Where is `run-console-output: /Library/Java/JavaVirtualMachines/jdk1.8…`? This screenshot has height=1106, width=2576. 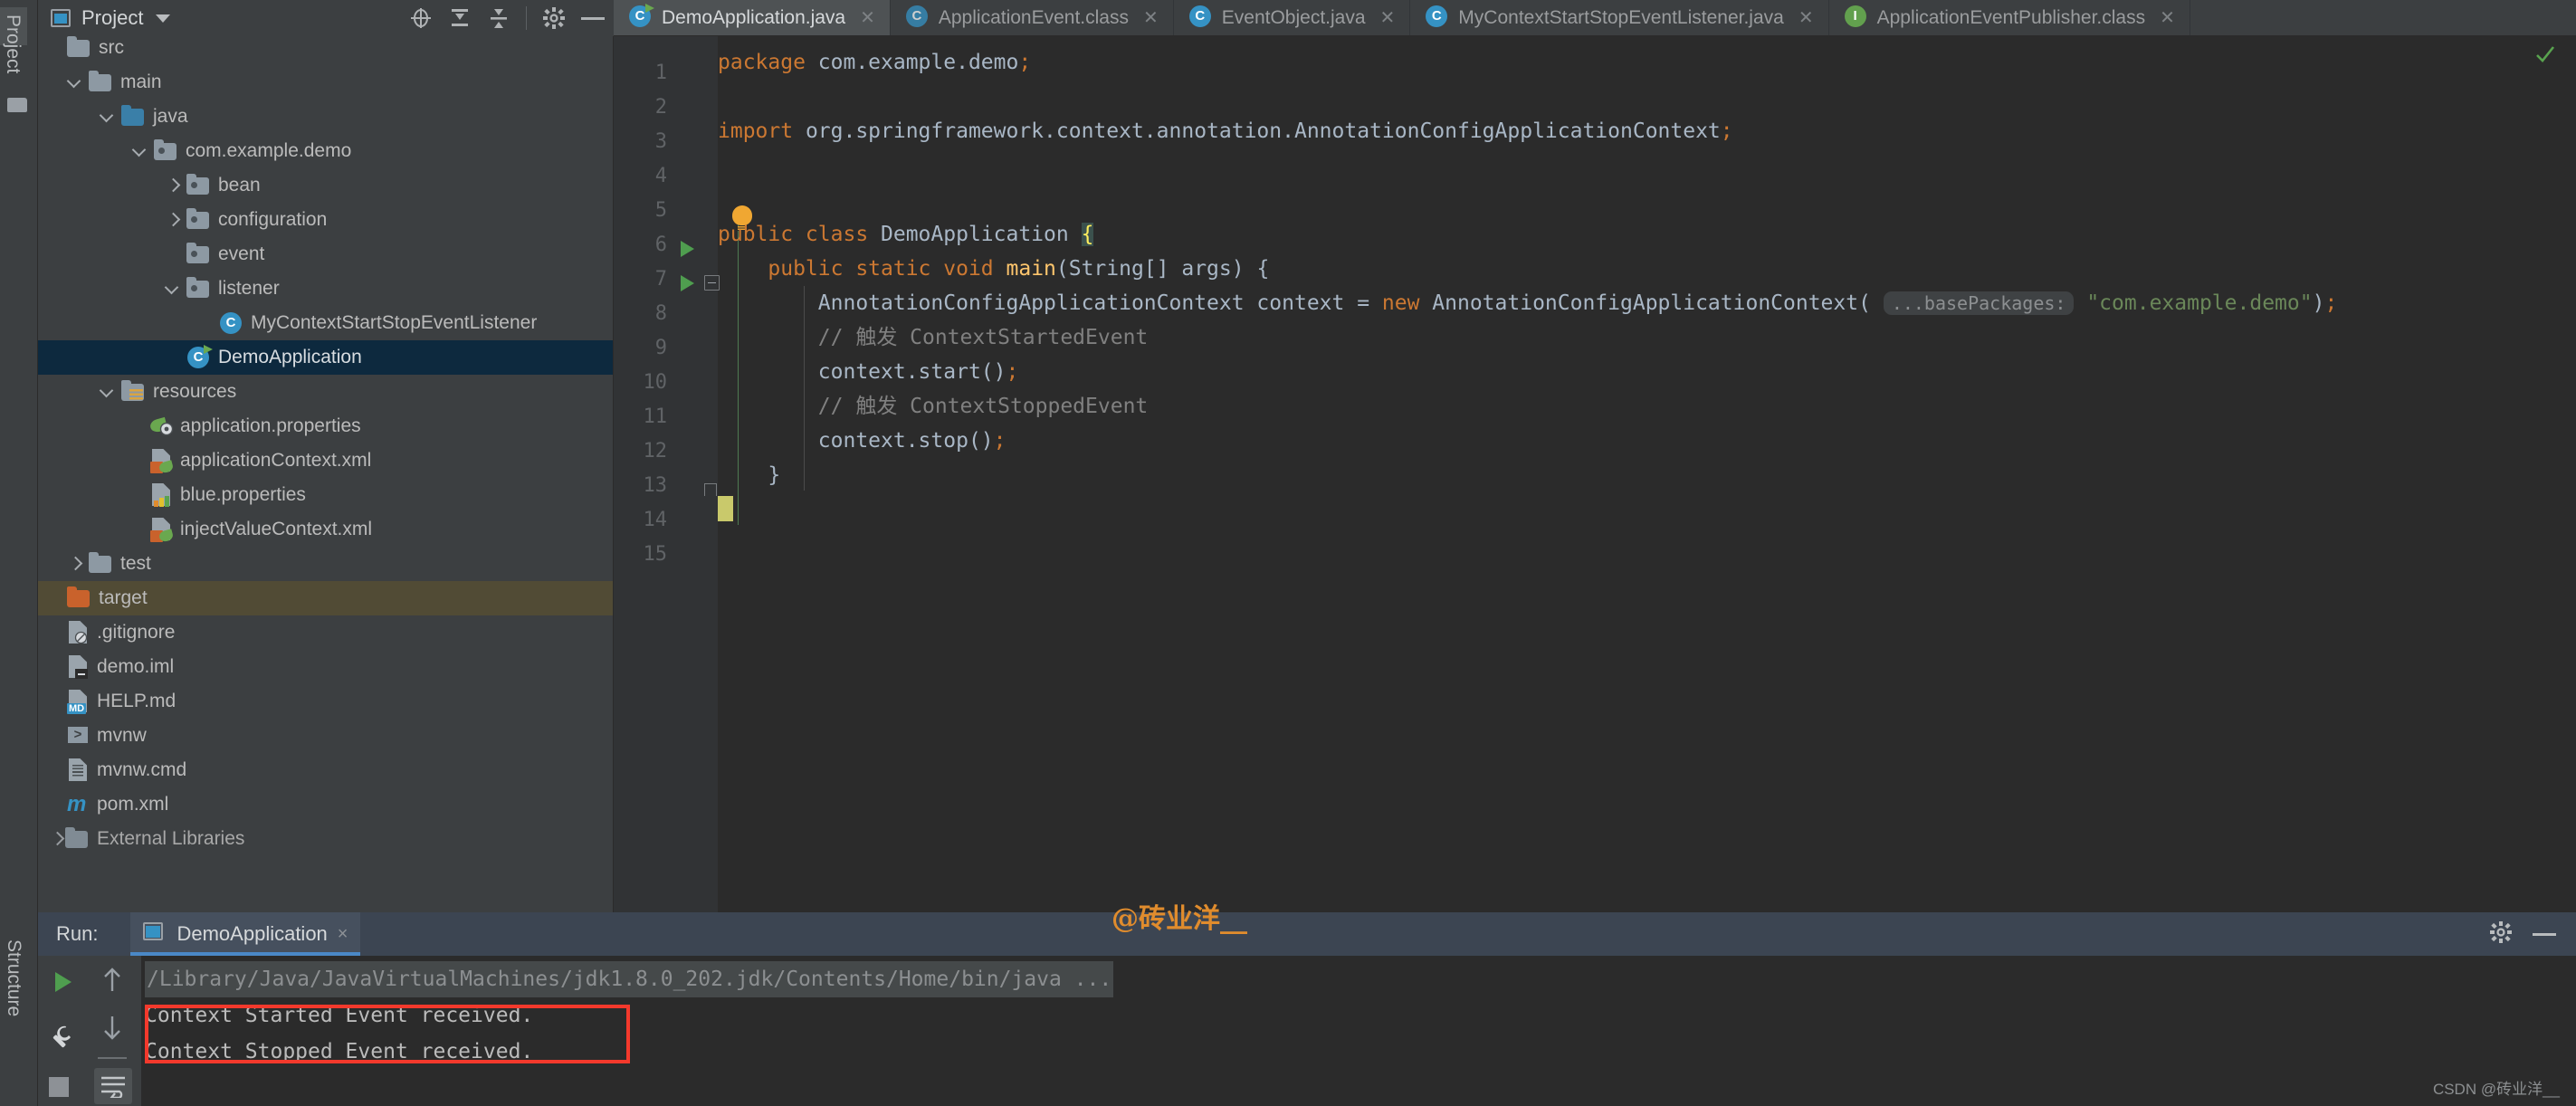
run-console-output: /Library/Java/JavaVirtualMachines/jdk1.8… is located at coordinates (1358, 1031).